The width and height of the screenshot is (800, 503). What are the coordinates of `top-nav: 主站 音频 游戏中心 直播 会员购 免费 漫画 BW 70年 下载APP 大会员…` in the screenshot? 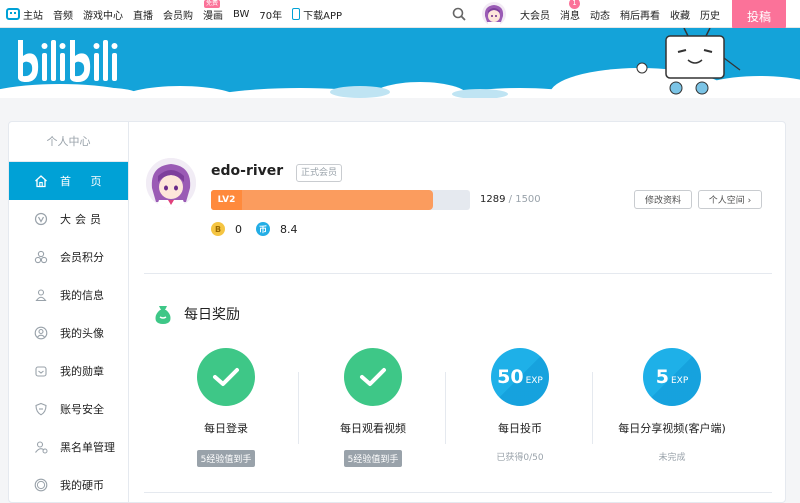 It's located at (400, 16).